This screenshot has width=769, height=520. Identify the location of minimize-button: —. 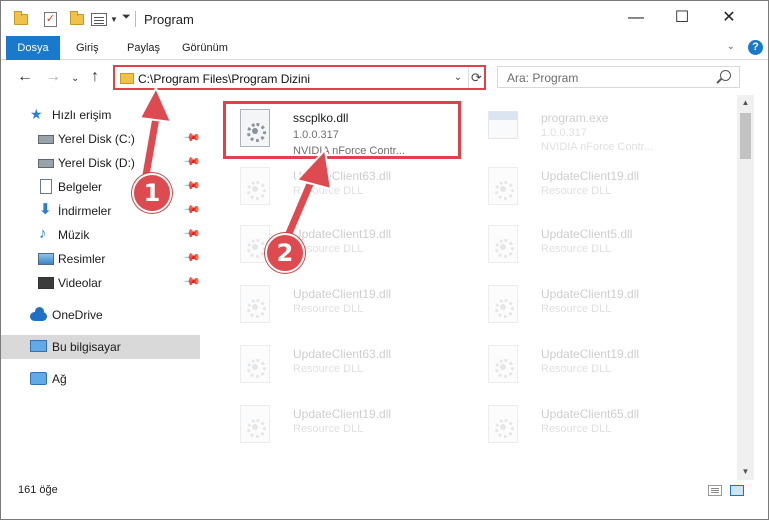
(636, 18).